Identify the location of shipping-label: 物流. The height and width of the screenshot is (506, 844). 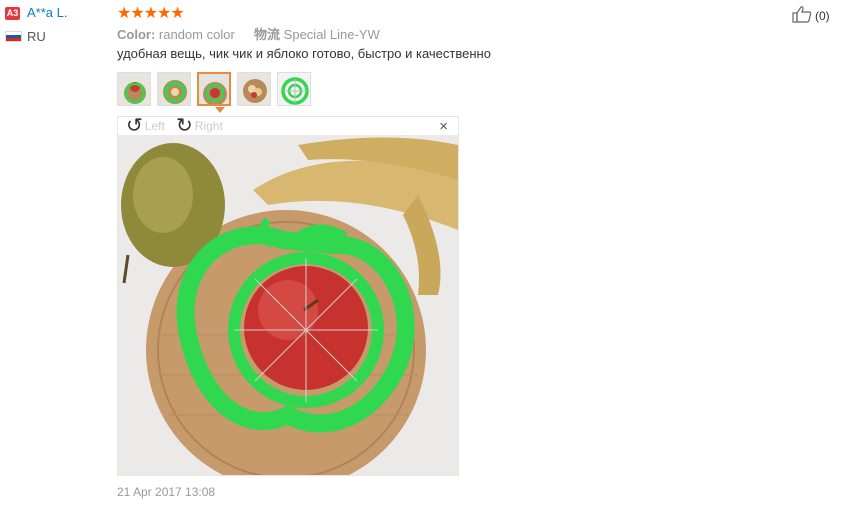
(267, 34).